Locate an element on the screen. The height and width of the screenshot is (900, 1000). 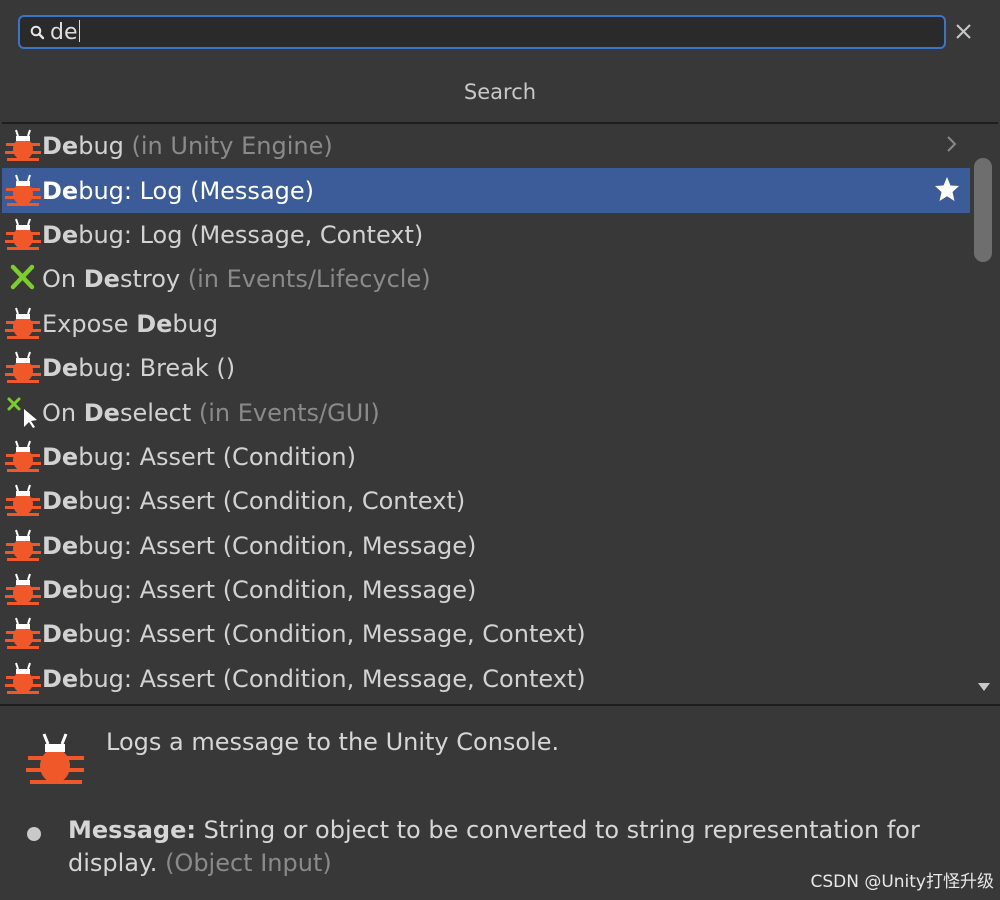
parameter-name: Message: is located at coordinates (132, 830).